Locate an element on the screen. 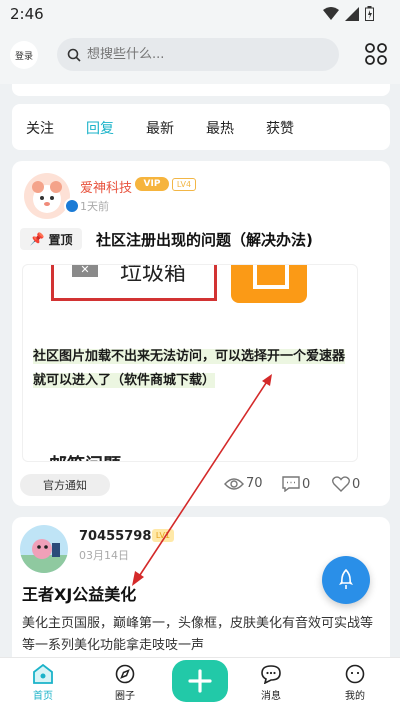  nav-messages: 消息 is located at coordinates (271, 683).